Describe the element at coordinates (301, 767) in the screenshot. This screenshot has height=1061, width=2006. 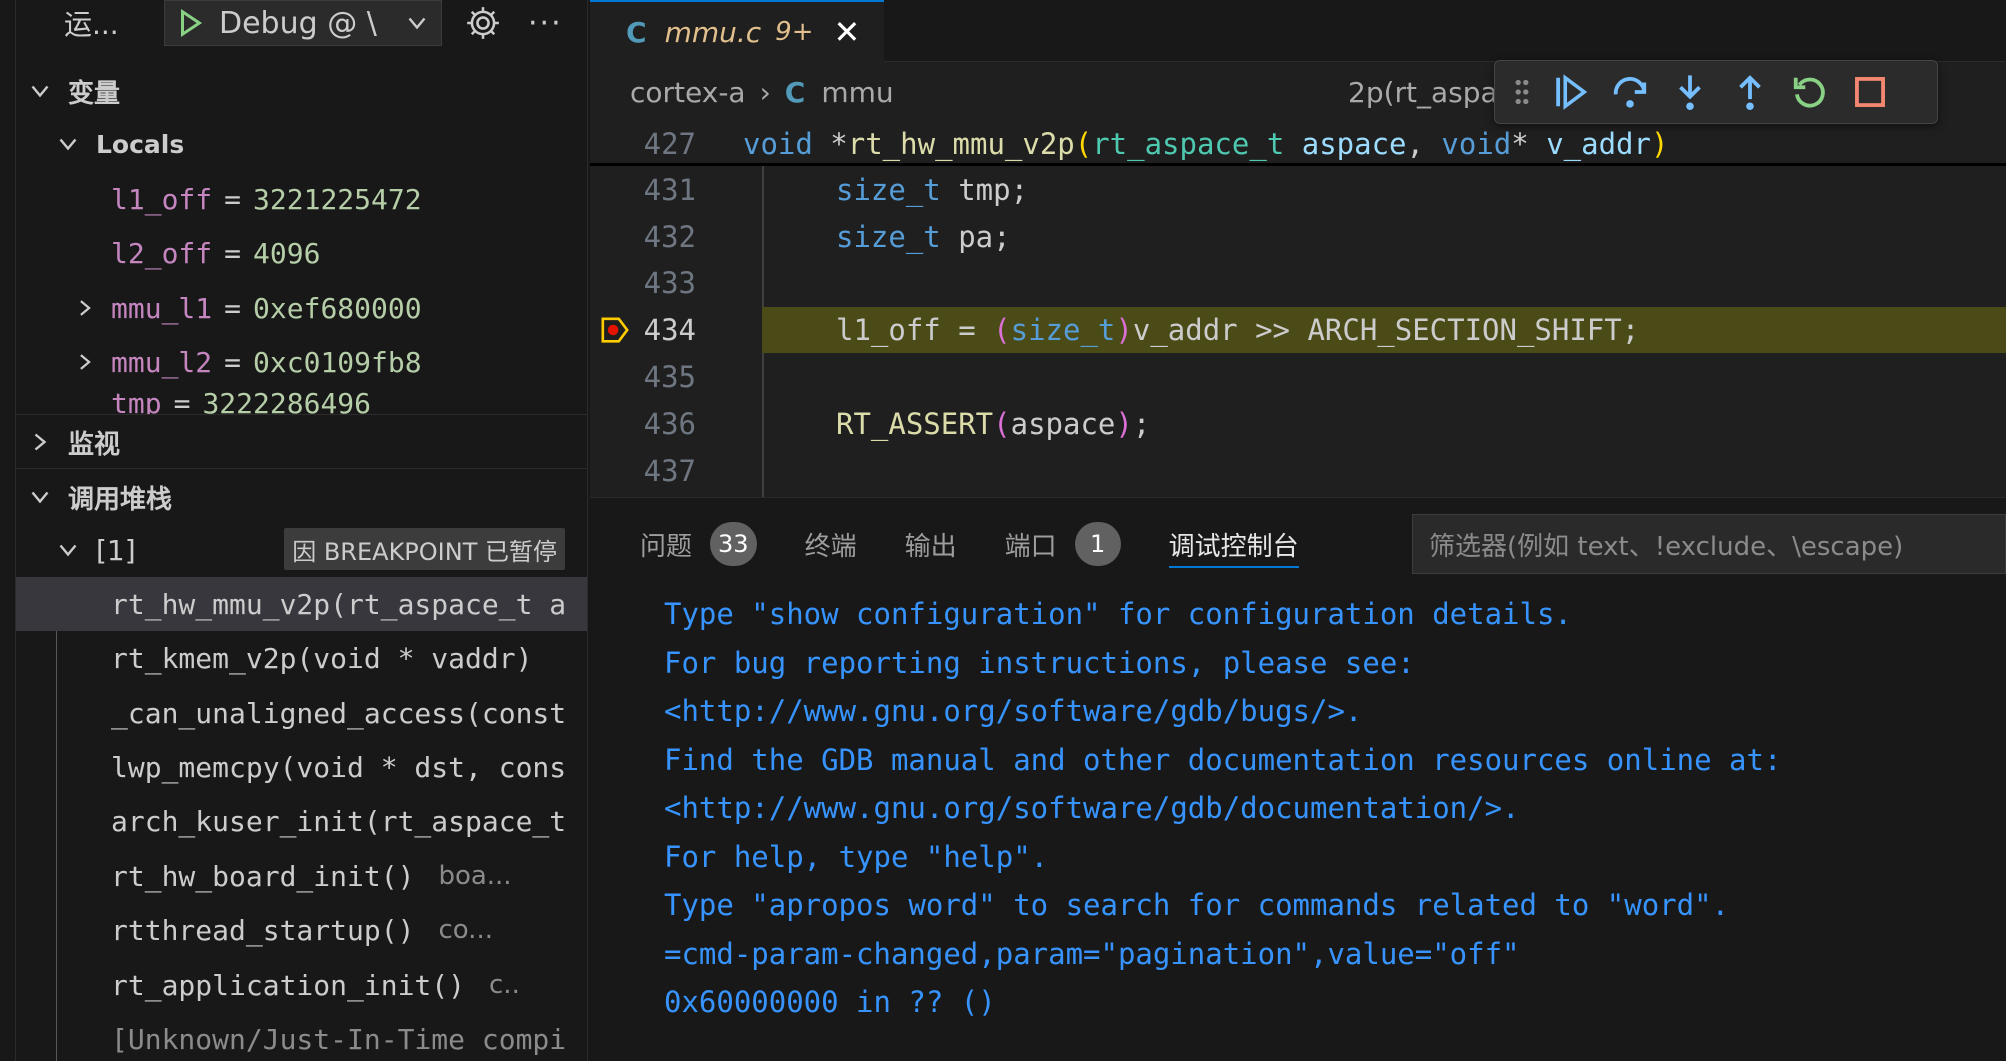
I see `stack-frame: lwp_memcpy(void * dst, cons` at that location.